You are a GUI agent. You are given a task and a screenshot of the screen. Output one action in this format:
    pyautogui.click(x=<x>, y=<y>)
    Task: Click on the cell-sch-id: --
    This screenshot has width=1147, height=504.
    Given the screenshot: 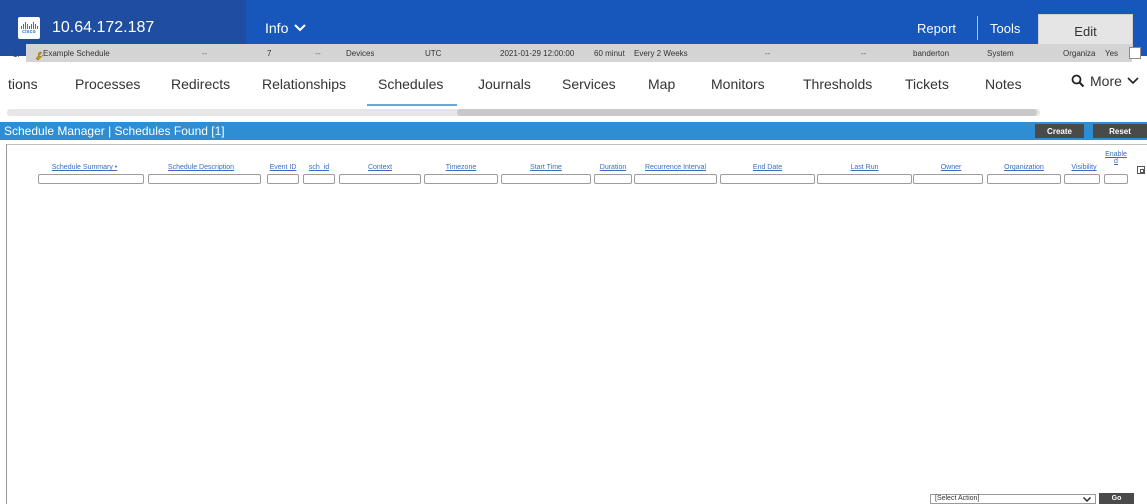 What is the action you would take?
    pyautogui.click(x=318, y=53)
    